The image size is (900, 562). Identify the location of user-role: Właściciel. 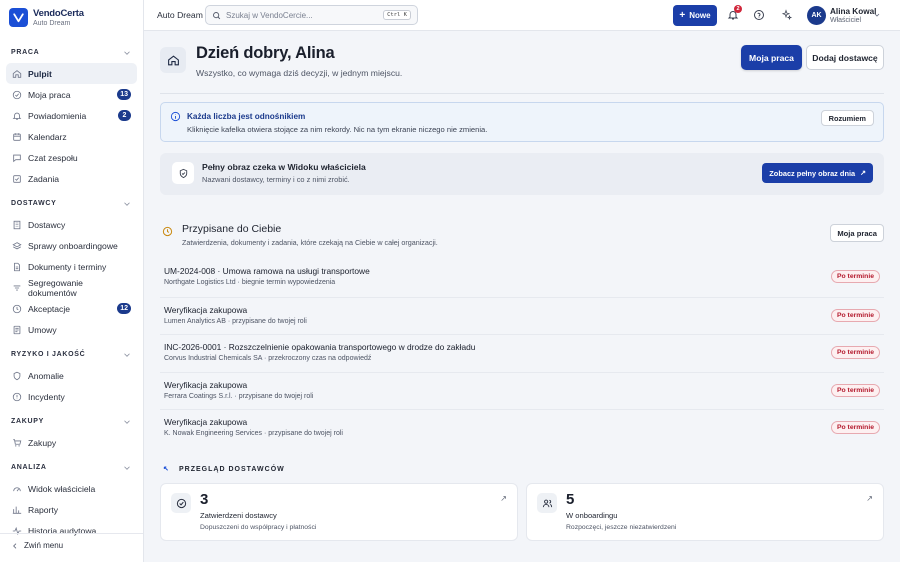
(846, 20).